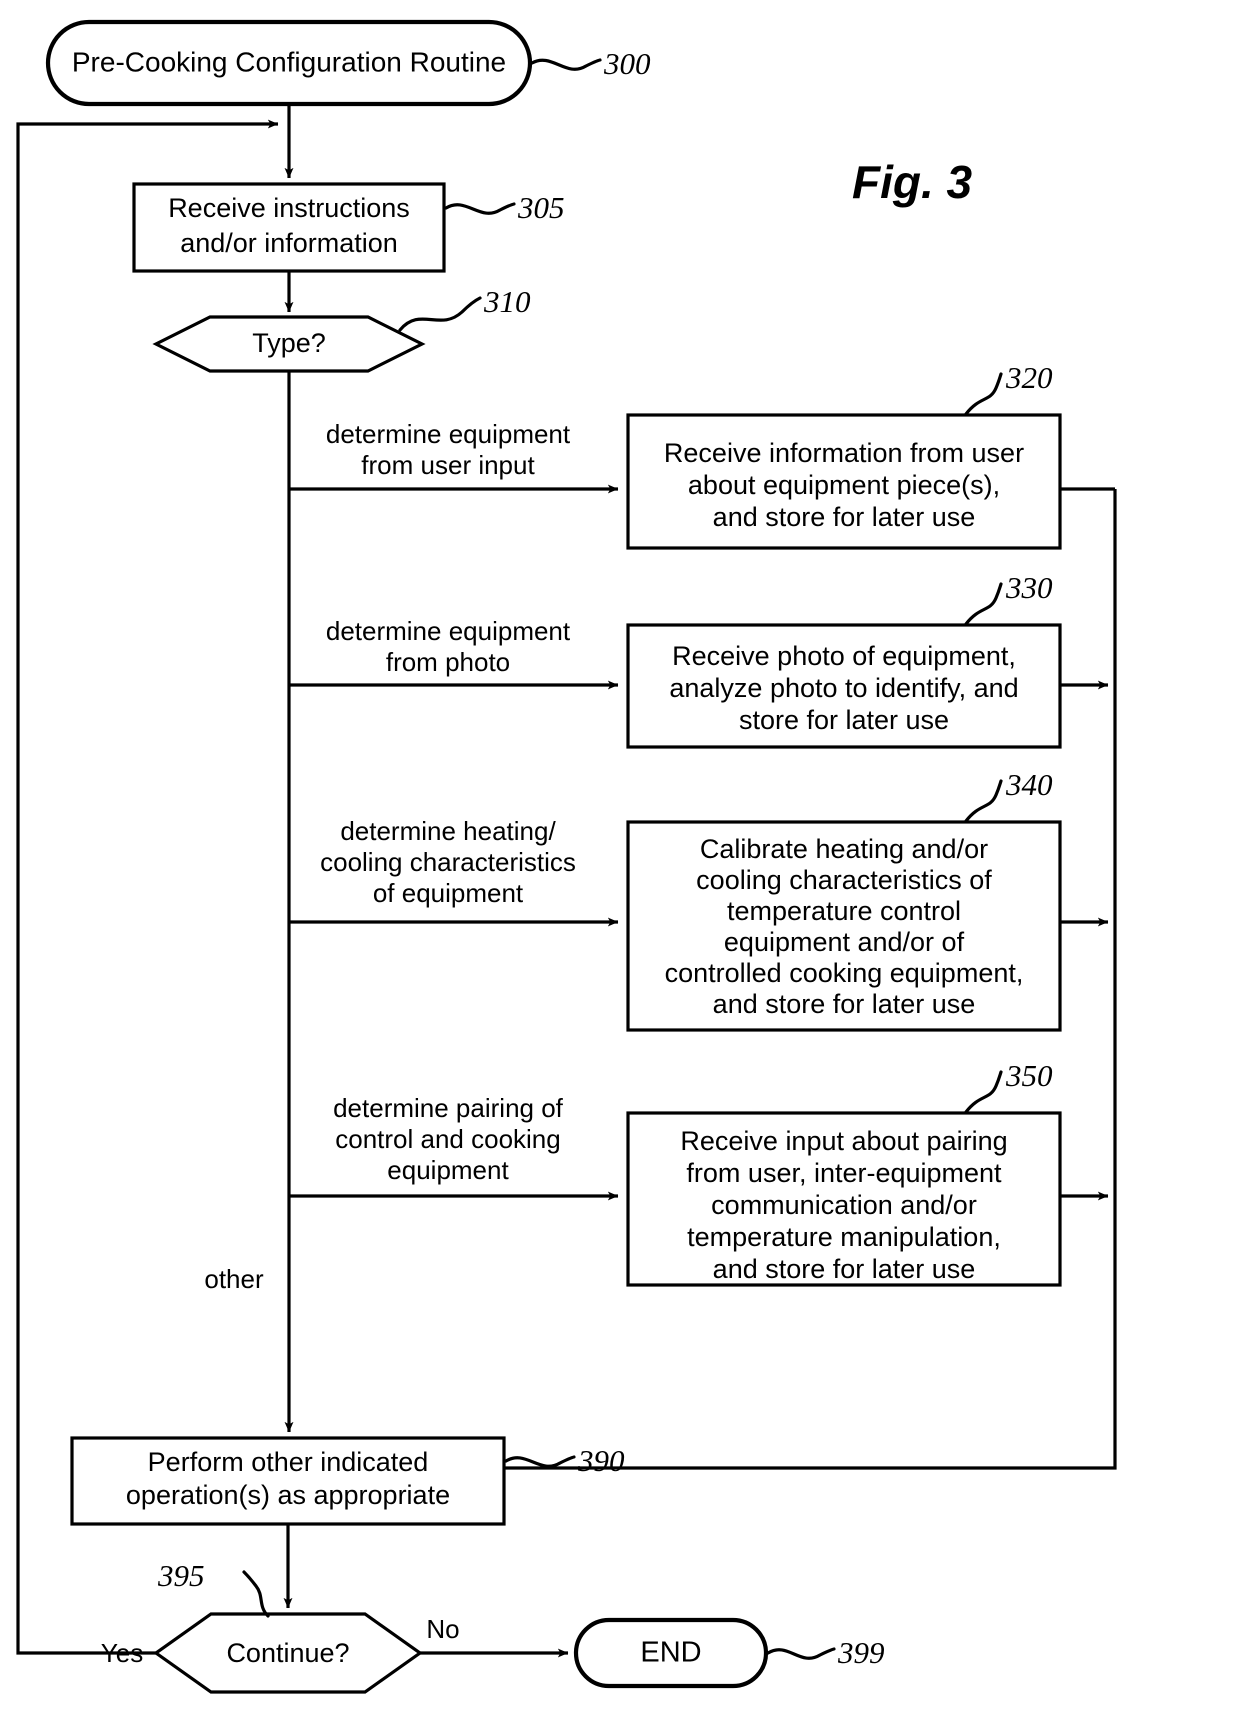 This screenshot has height=1734, width=1240. What do you see at coordinates (844, 453) in the screenshot?
I see `box-320-line-1: Receive information from user` at bounding box center [844, 453].